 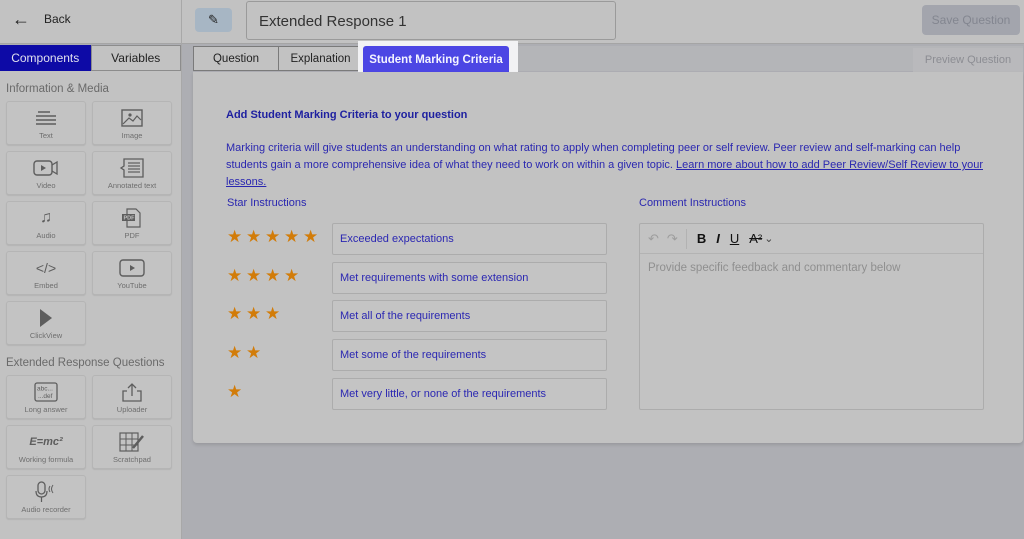 I want to click on component-label: Working formula, so click(x=46, y=459).